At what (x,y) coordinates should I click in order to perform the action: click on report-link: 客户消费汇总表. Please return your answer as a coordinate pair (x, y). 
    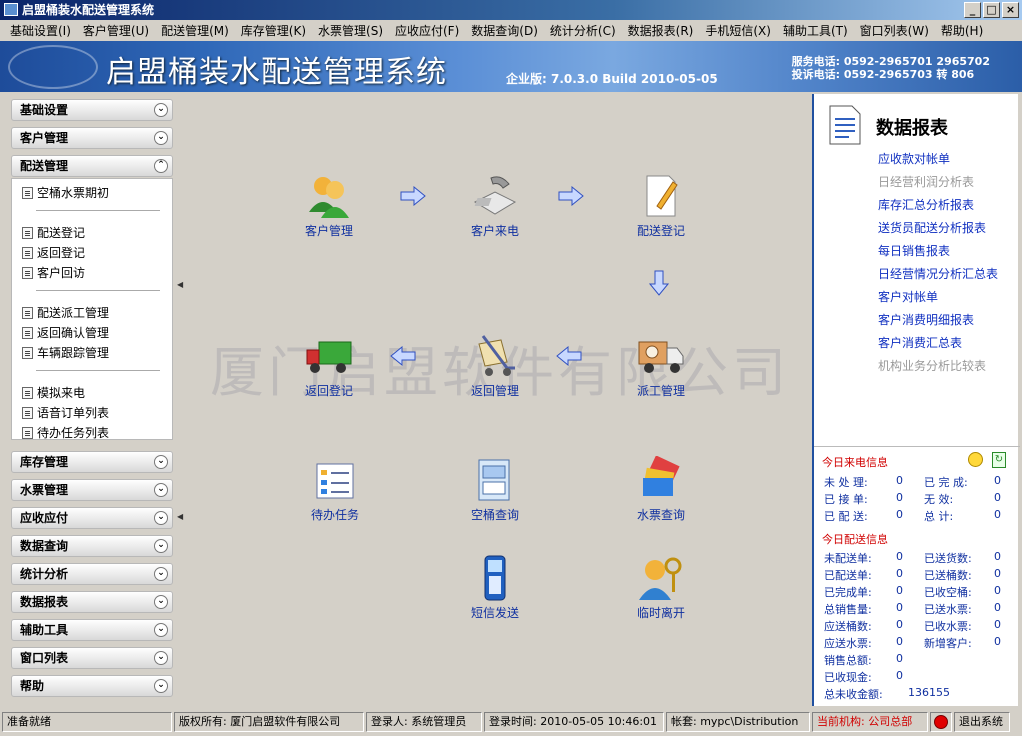
    Looking at the image, I should click on (920, 342).